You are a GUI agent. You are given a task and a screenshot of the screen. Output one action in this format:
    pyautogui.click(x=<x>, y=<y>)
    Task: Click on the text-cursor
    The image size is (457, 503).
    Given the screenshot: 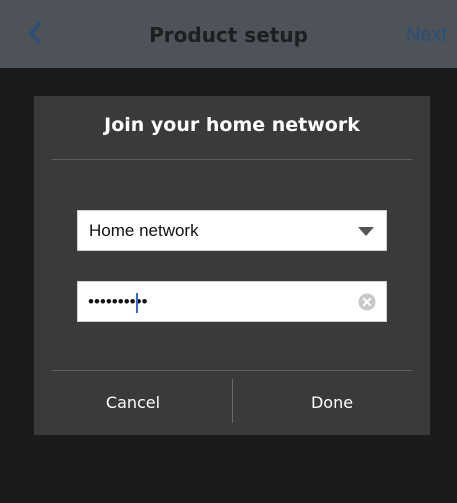 What is the action you would take?
    pyautogui.click(x=137, y=303)
    